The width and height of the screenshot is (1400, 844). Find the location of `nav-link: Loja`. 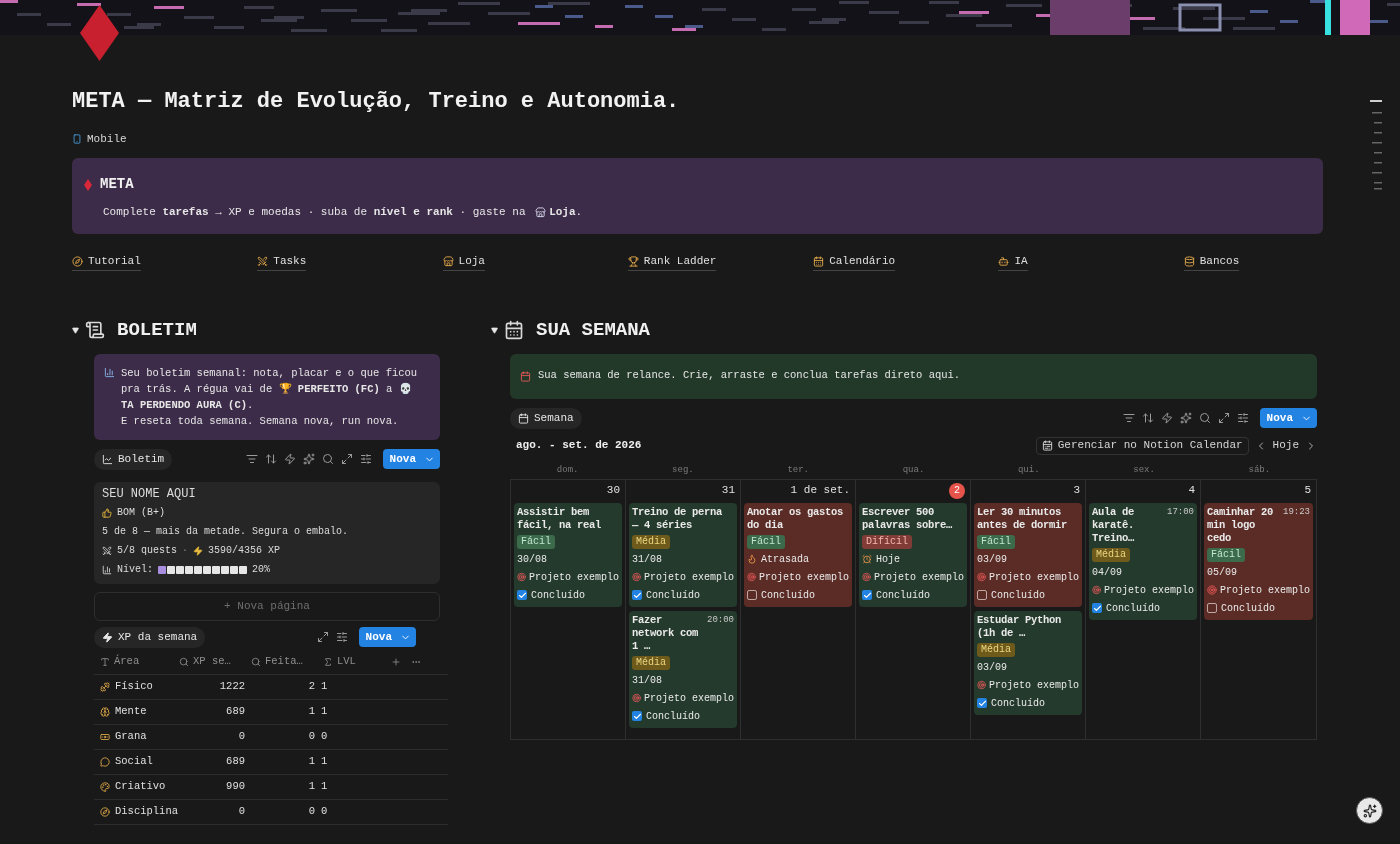

nav-link: Loja is located at coordinates (463, 262).